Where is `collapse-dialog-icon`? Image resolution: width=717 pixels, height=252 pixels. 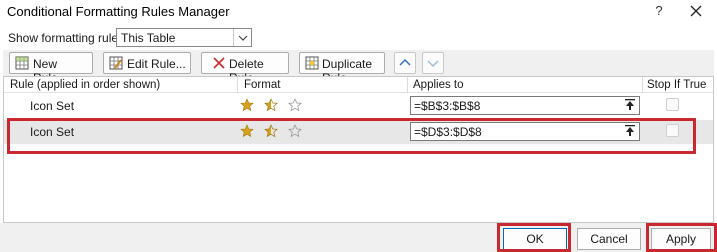 collapse-dialog-icon is located at coordinates (630, 105).